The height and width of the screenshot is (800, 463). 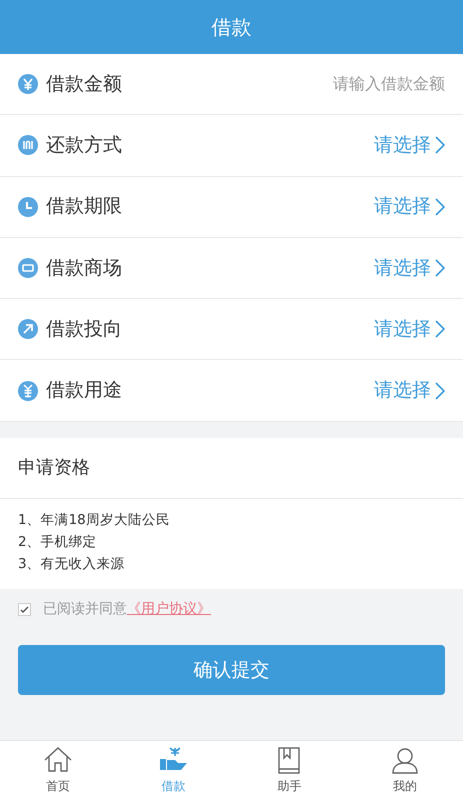 What do you see at coordinates (84, 268) in the screenshot?
I see `field-label: 借款商场` at bounding box center [84, 268].